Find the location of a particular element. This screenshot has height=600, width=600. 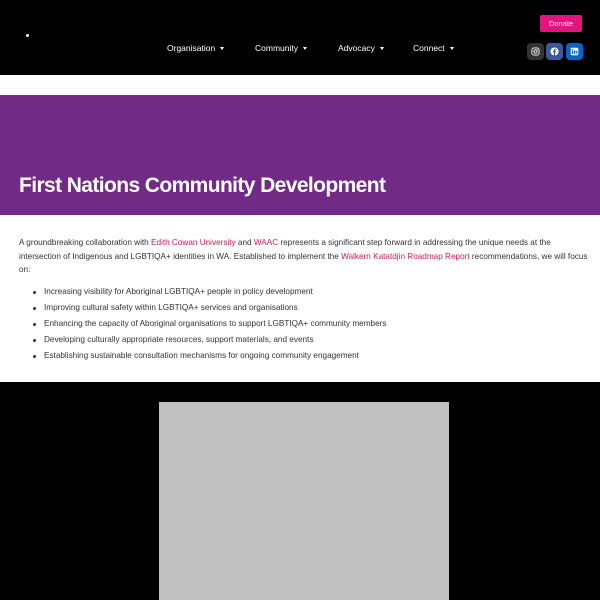

nav-item-organisation: Organisation is located at coordinates (196, 48).